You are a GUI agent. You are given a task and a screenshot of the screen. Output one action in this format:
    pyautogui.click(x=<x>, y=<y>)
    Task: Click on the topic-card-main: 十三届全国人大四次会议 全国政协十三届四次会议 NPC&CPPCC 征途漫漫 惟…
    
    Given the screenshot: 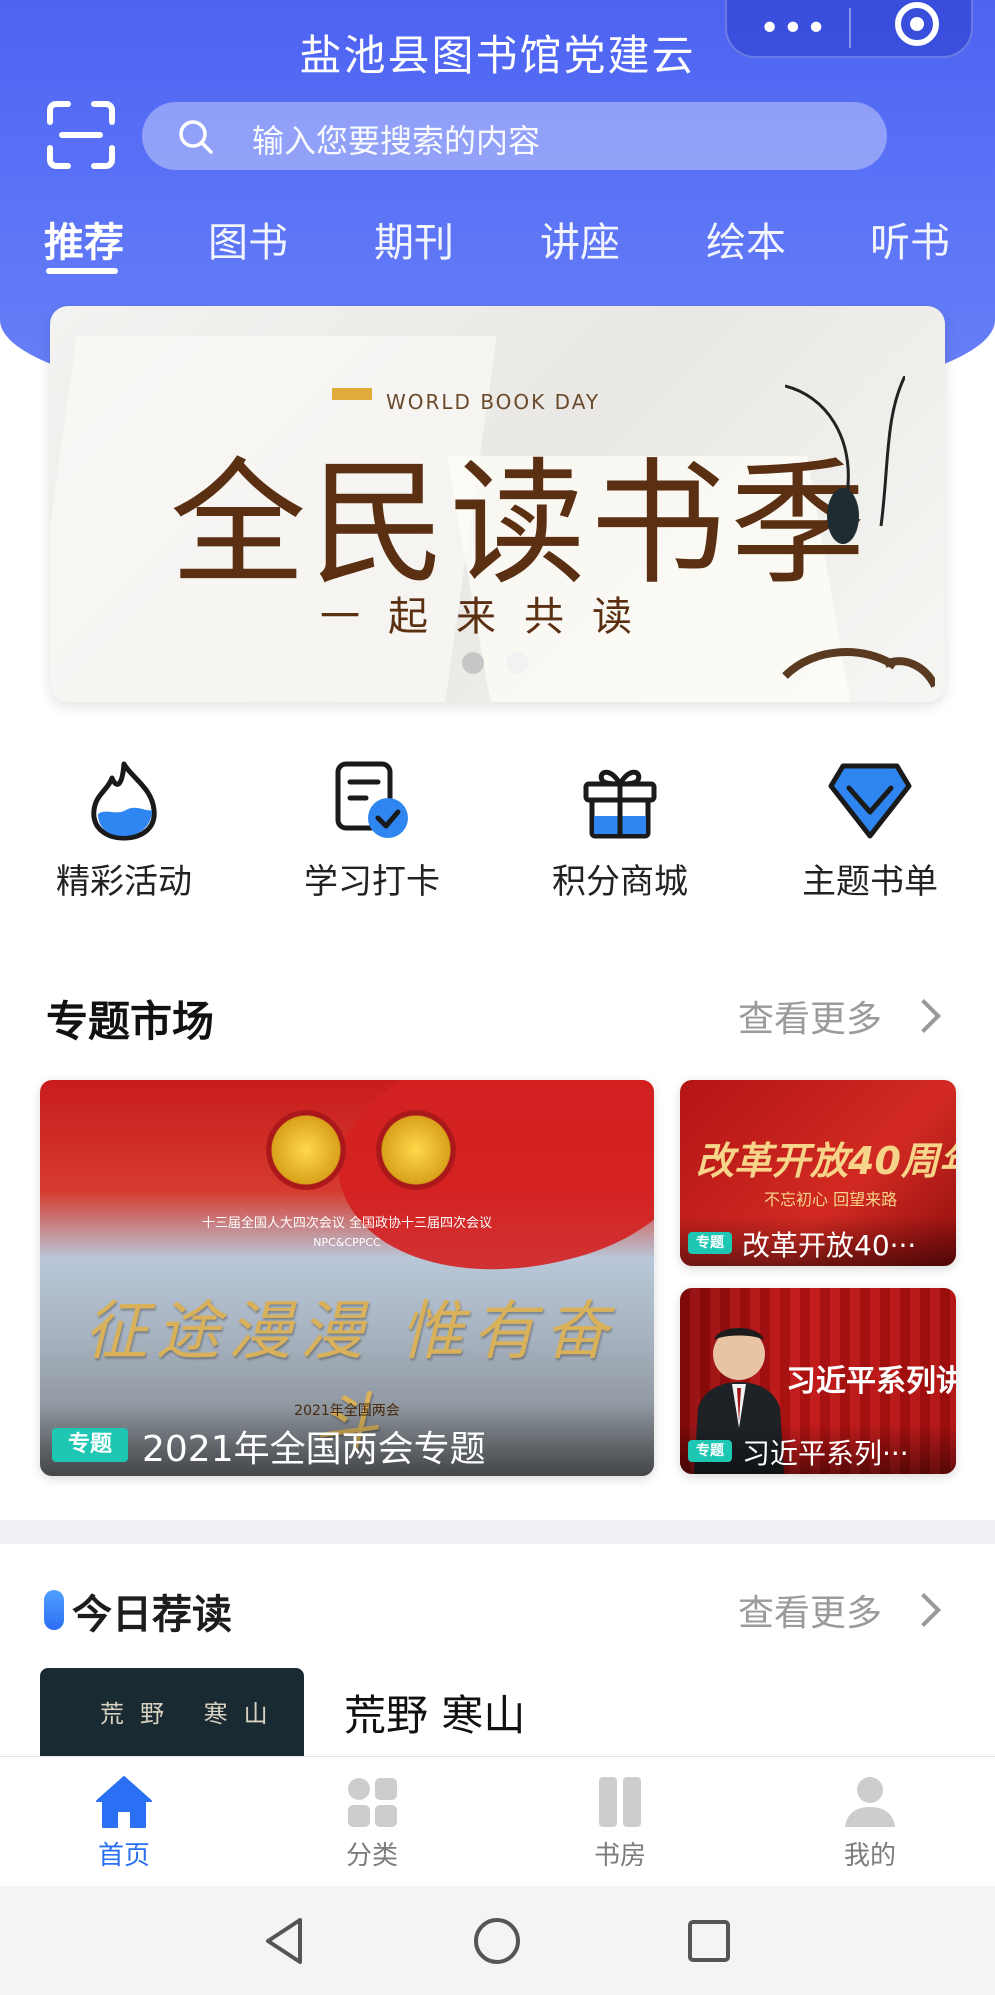 What is the action you would take?
    pyautogui.click(x=347, y=1278)
    